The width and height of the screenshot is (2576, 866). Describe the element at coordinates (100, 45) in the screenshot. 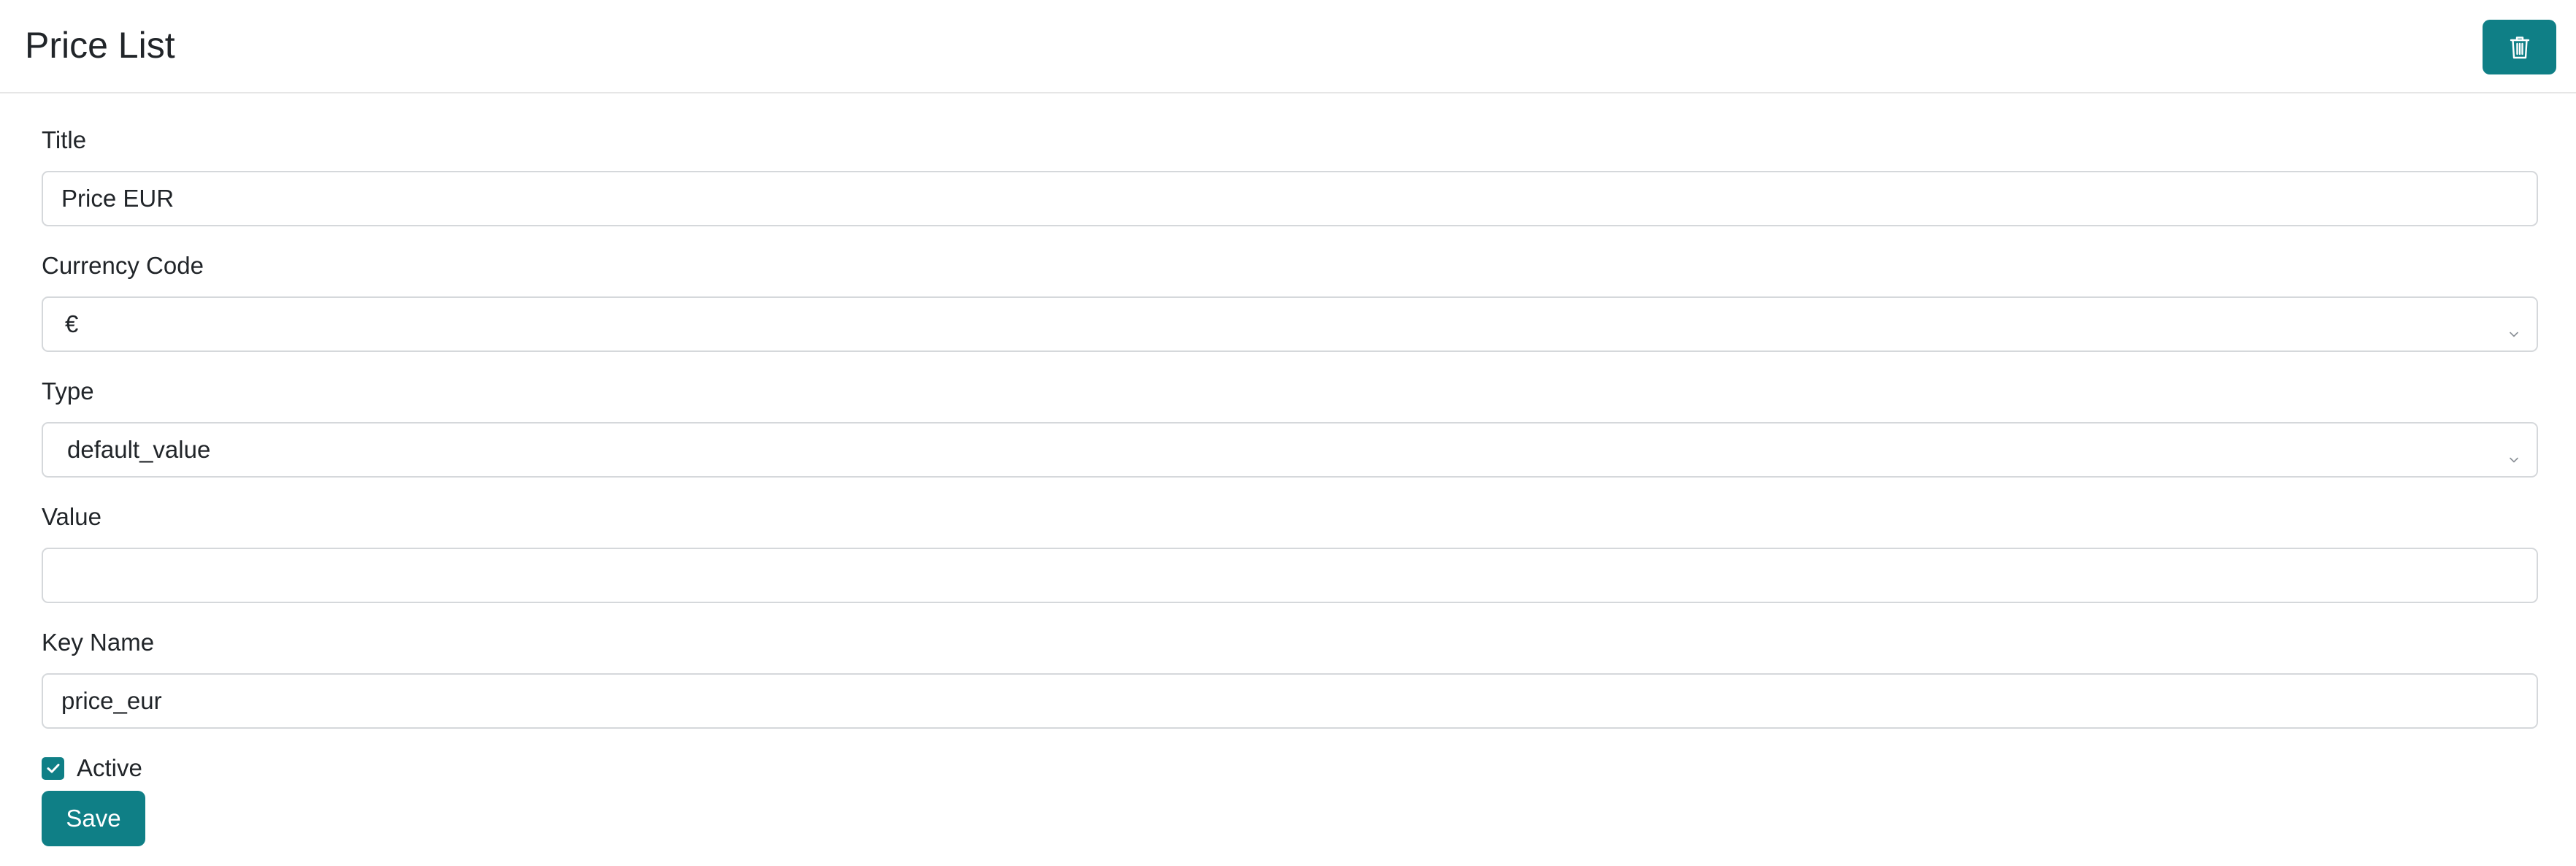

I see `page-title: Price List` at that location.